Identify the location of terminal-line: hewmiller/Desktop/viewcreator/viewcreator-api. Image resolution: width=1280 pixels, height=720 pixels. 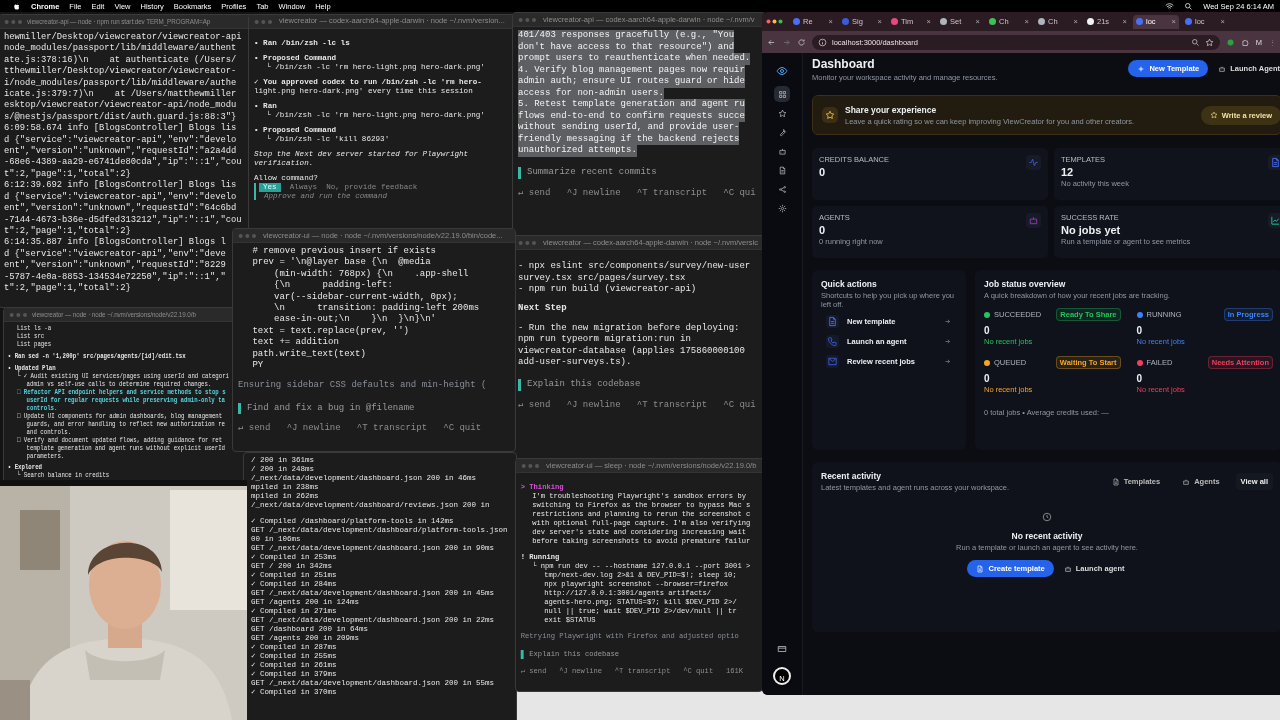
(123, 37).